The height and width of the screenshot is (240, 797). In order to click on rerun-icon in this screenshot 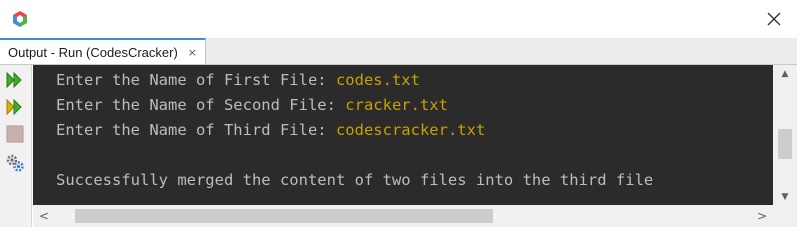, I will do `click(15, 80)`.